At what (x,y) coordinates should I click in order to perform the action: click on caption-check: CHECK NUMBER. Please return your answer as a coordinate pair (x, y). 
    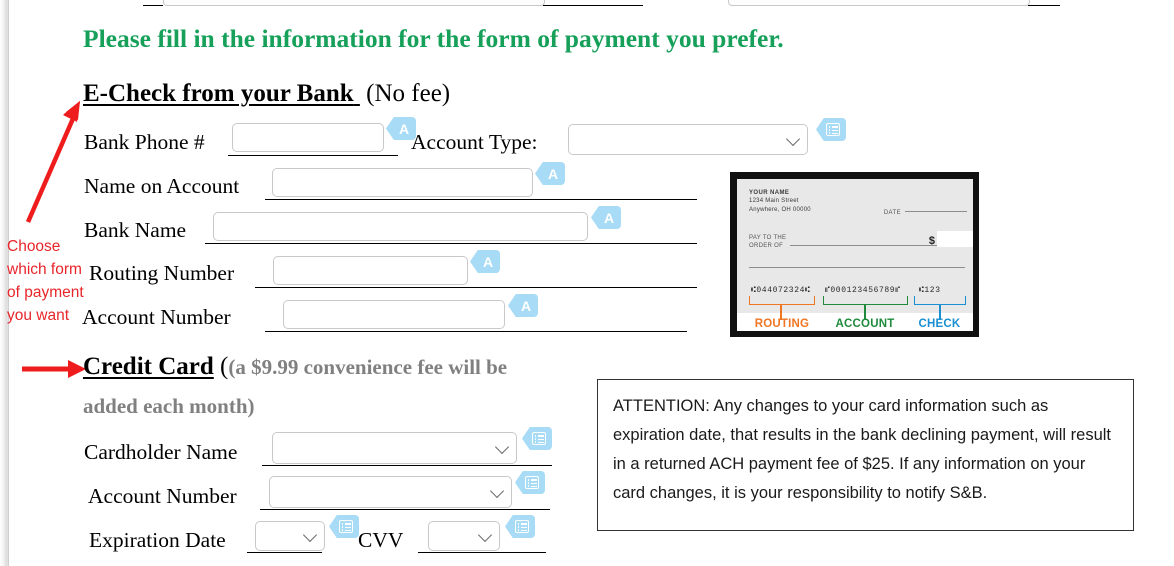
    Looking at the image, I should click on (937, 324).